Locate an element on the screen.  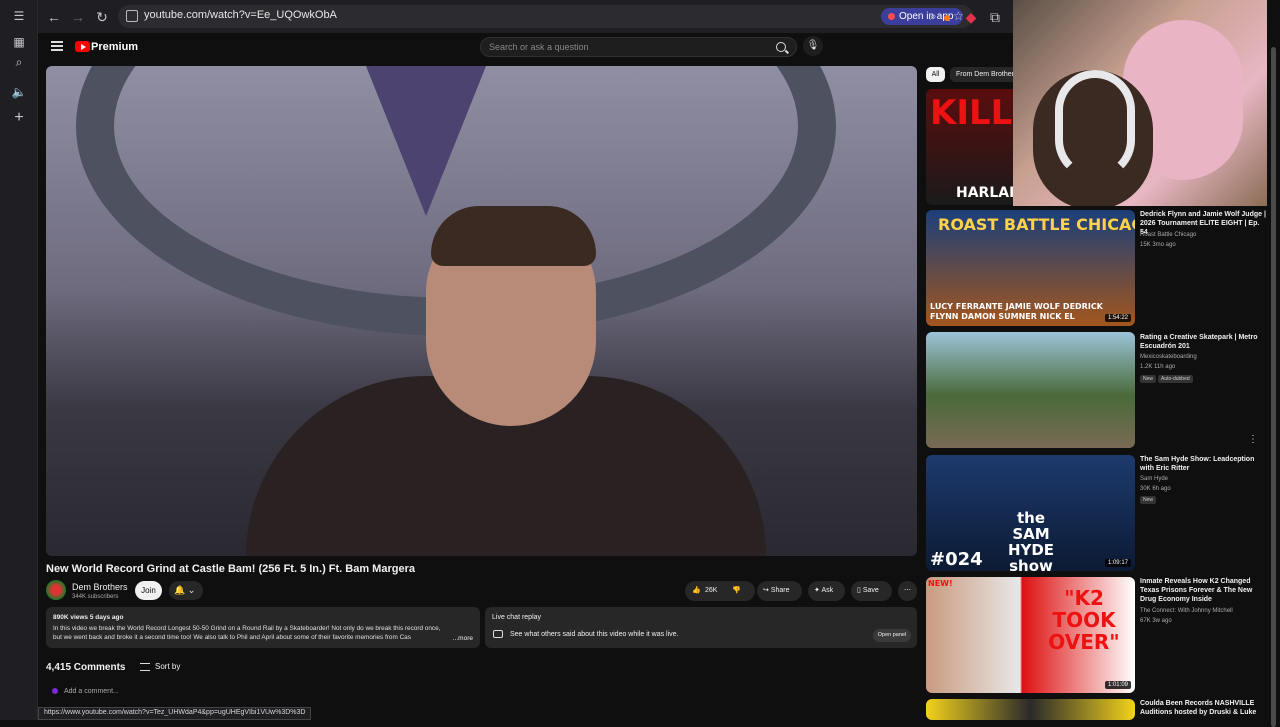
rec-channel: Mexicoskateboarding is located at coordinates (1168, 357).